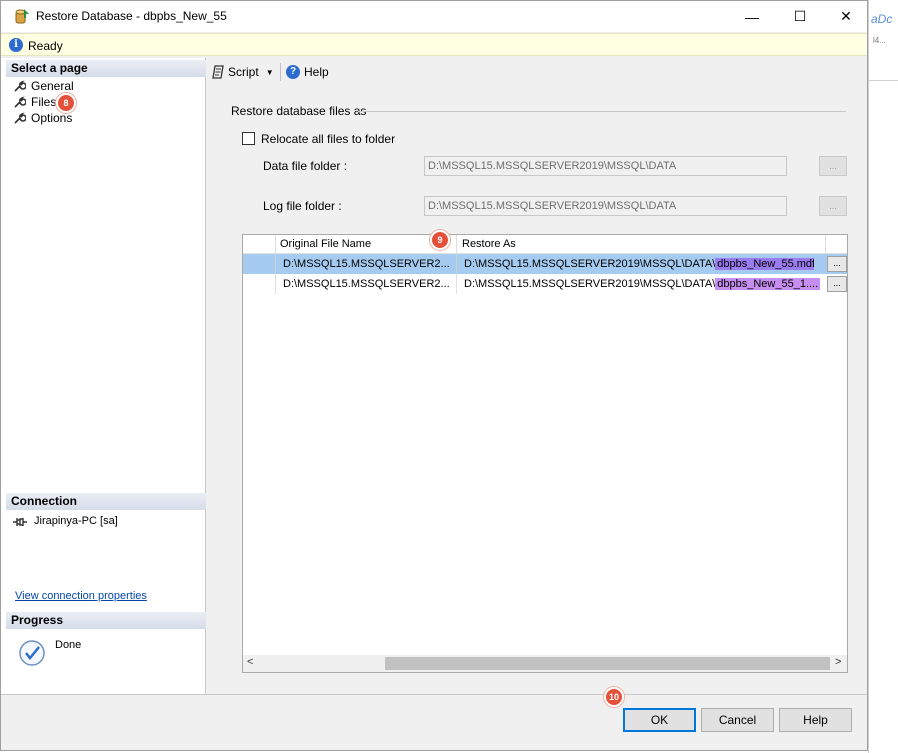 The height and width of the screenshot is (753, 898). What do you see at coordinates (45, 46) in the screenshot?
I see `status-text: Ready` at bounding box center [45, 46].